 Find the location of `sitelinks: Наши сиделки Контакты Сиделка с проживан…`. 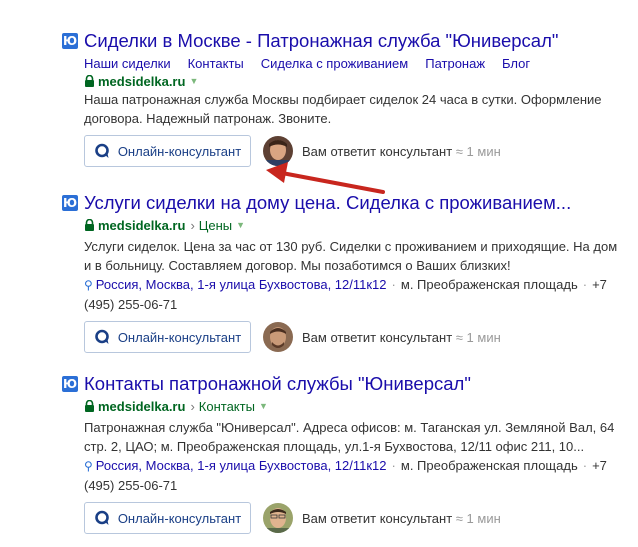

sitelinks: Наши сиделки Контакты Сиделка с проживан… is located at coordinates (353, 63).